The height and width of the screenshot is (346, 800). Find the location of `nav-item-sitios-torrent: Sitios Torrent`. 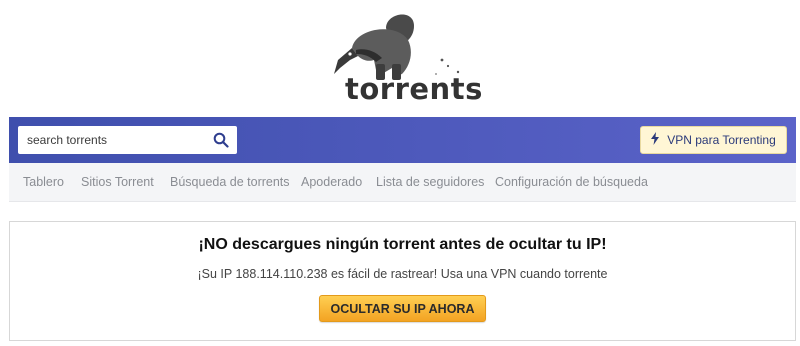

nav-item-sitios-torrent: Sitios Torrent is located at coordinates (117, 182).